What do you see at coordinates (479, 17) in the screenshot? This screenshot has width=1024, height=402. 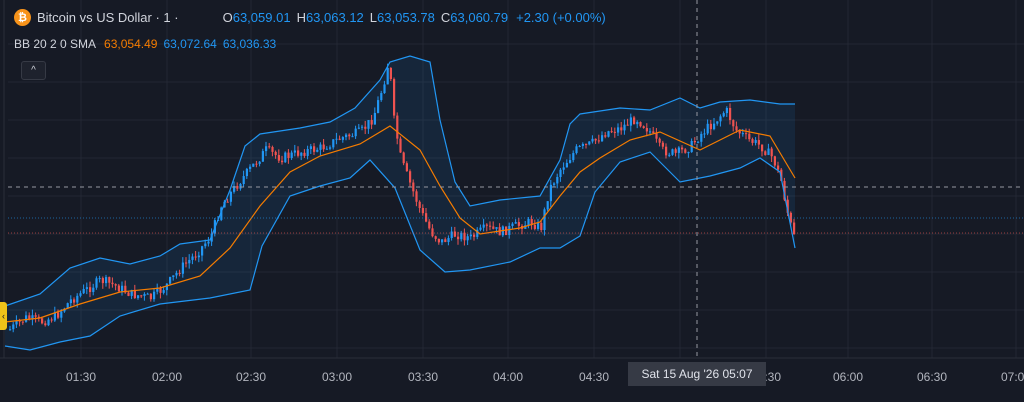 I see `close-value: 63,060.79` at bounding box center [479, 17].